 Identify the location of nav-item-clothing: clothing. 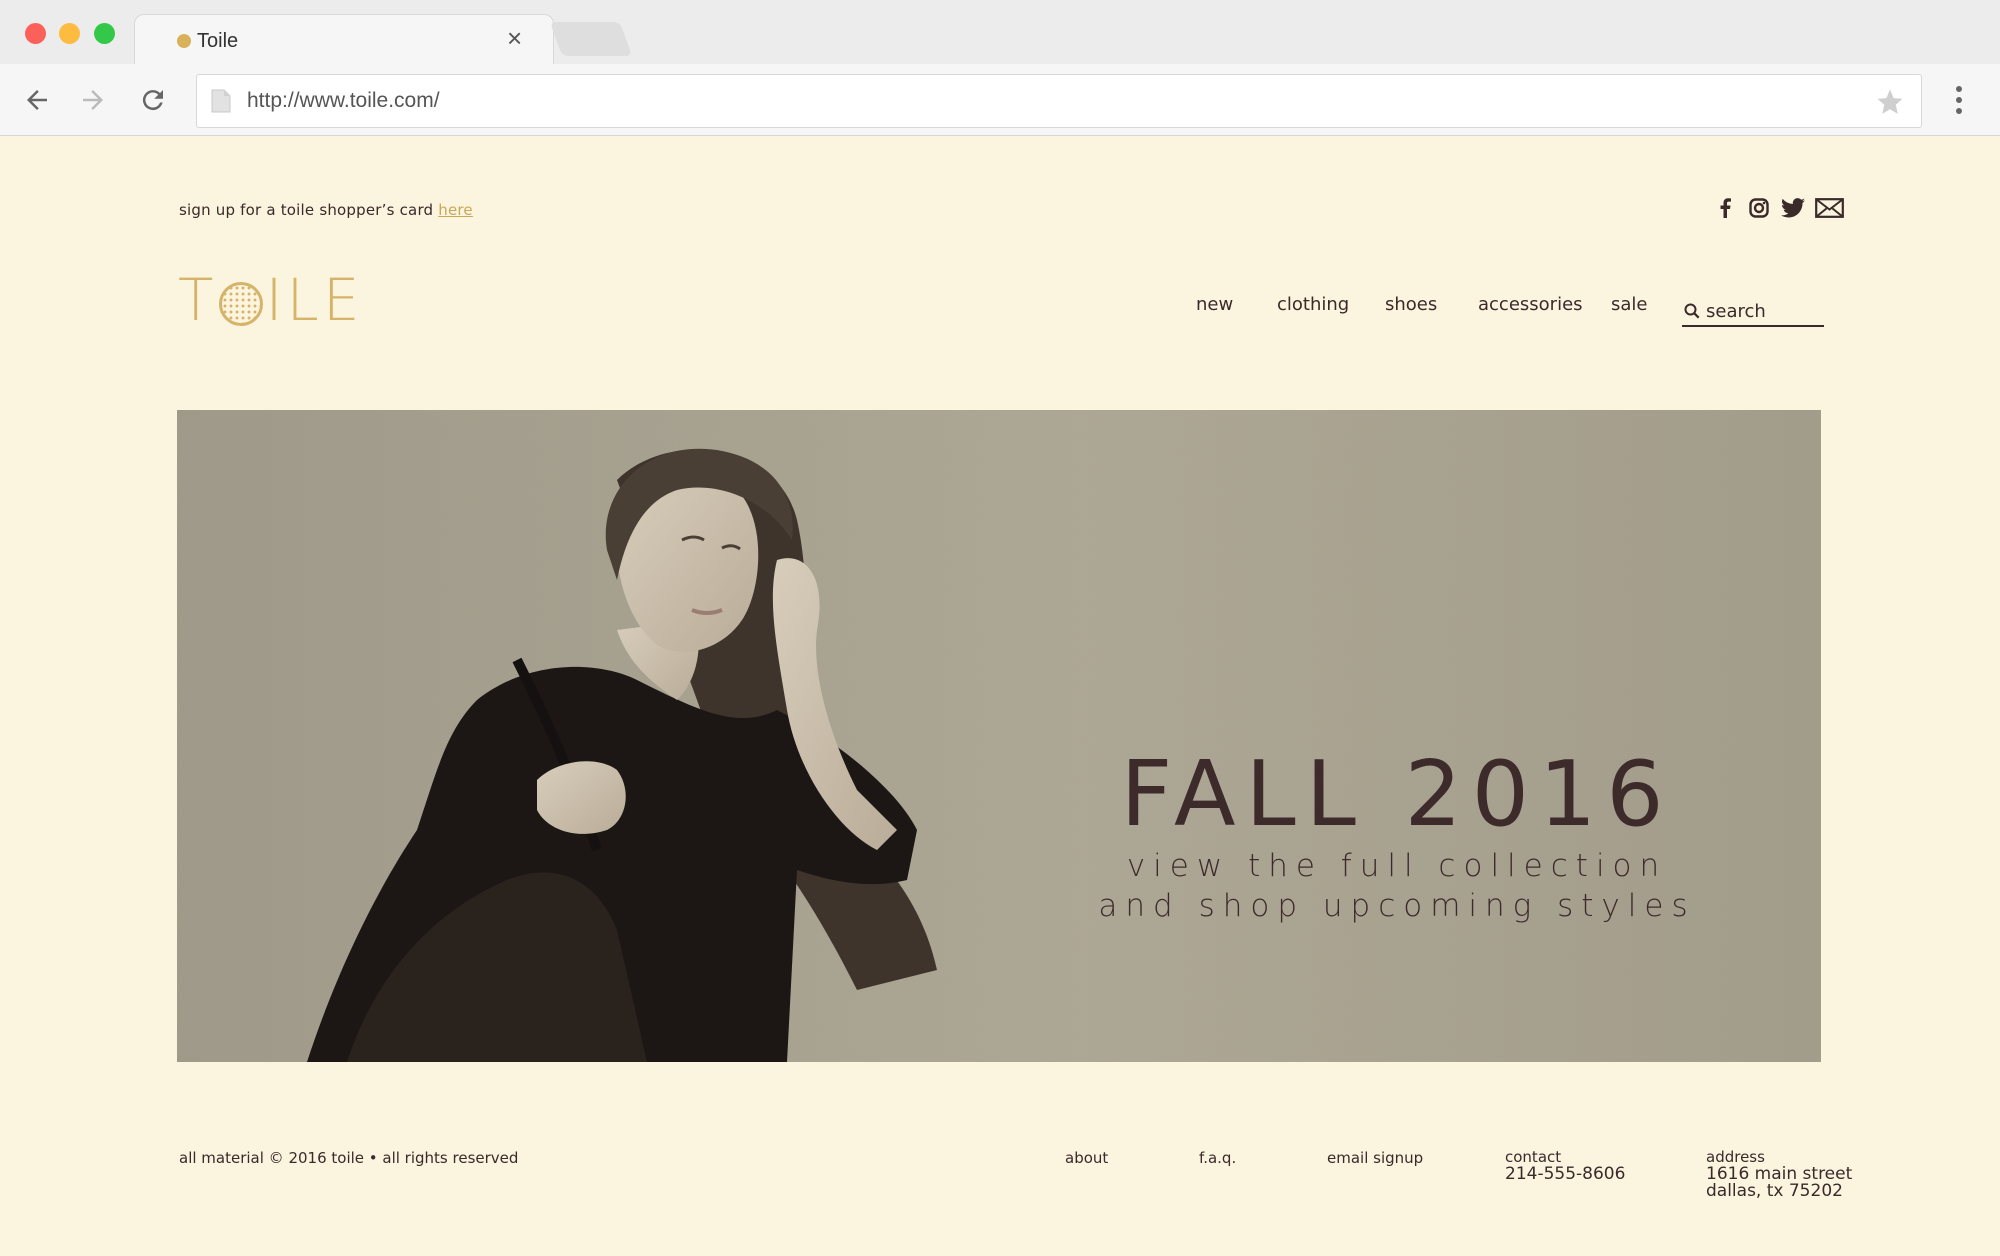
(1313, 304).